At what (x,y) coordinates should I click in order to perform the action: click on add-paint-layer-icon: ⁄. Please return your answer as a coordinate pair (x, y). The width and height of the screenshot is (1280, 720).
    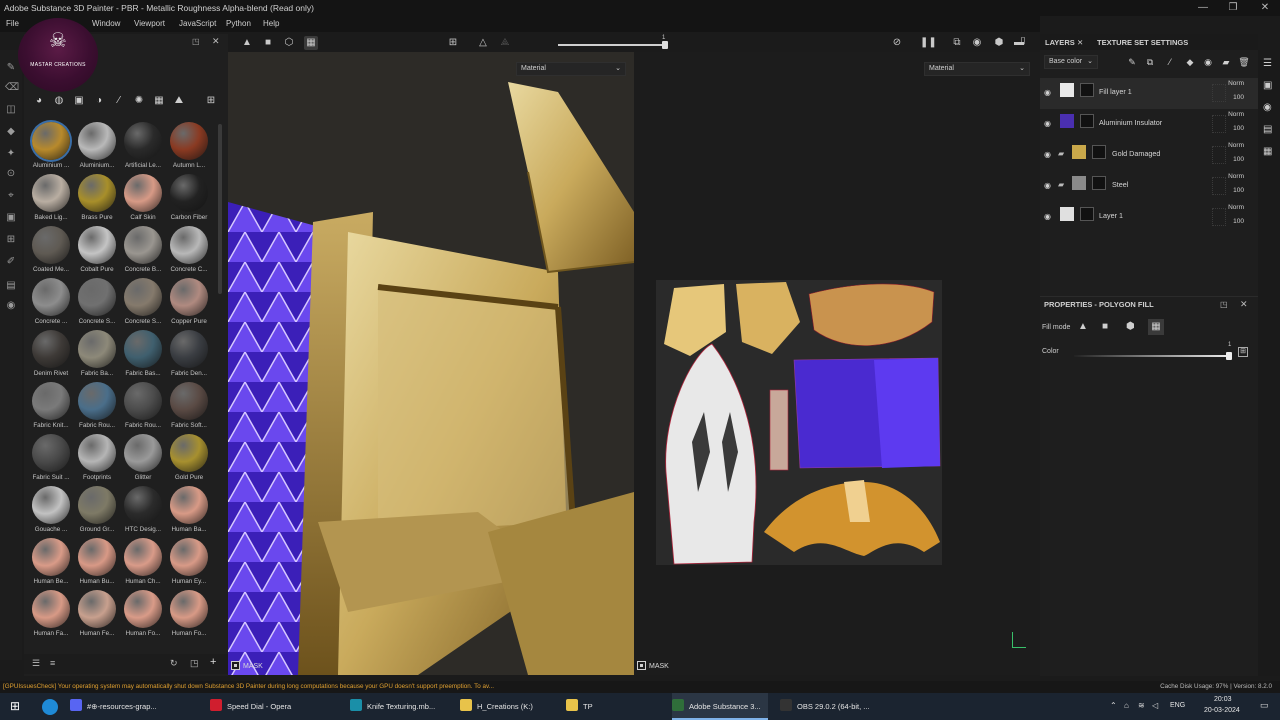
    Looking at the image, I should click on (1170, 62).